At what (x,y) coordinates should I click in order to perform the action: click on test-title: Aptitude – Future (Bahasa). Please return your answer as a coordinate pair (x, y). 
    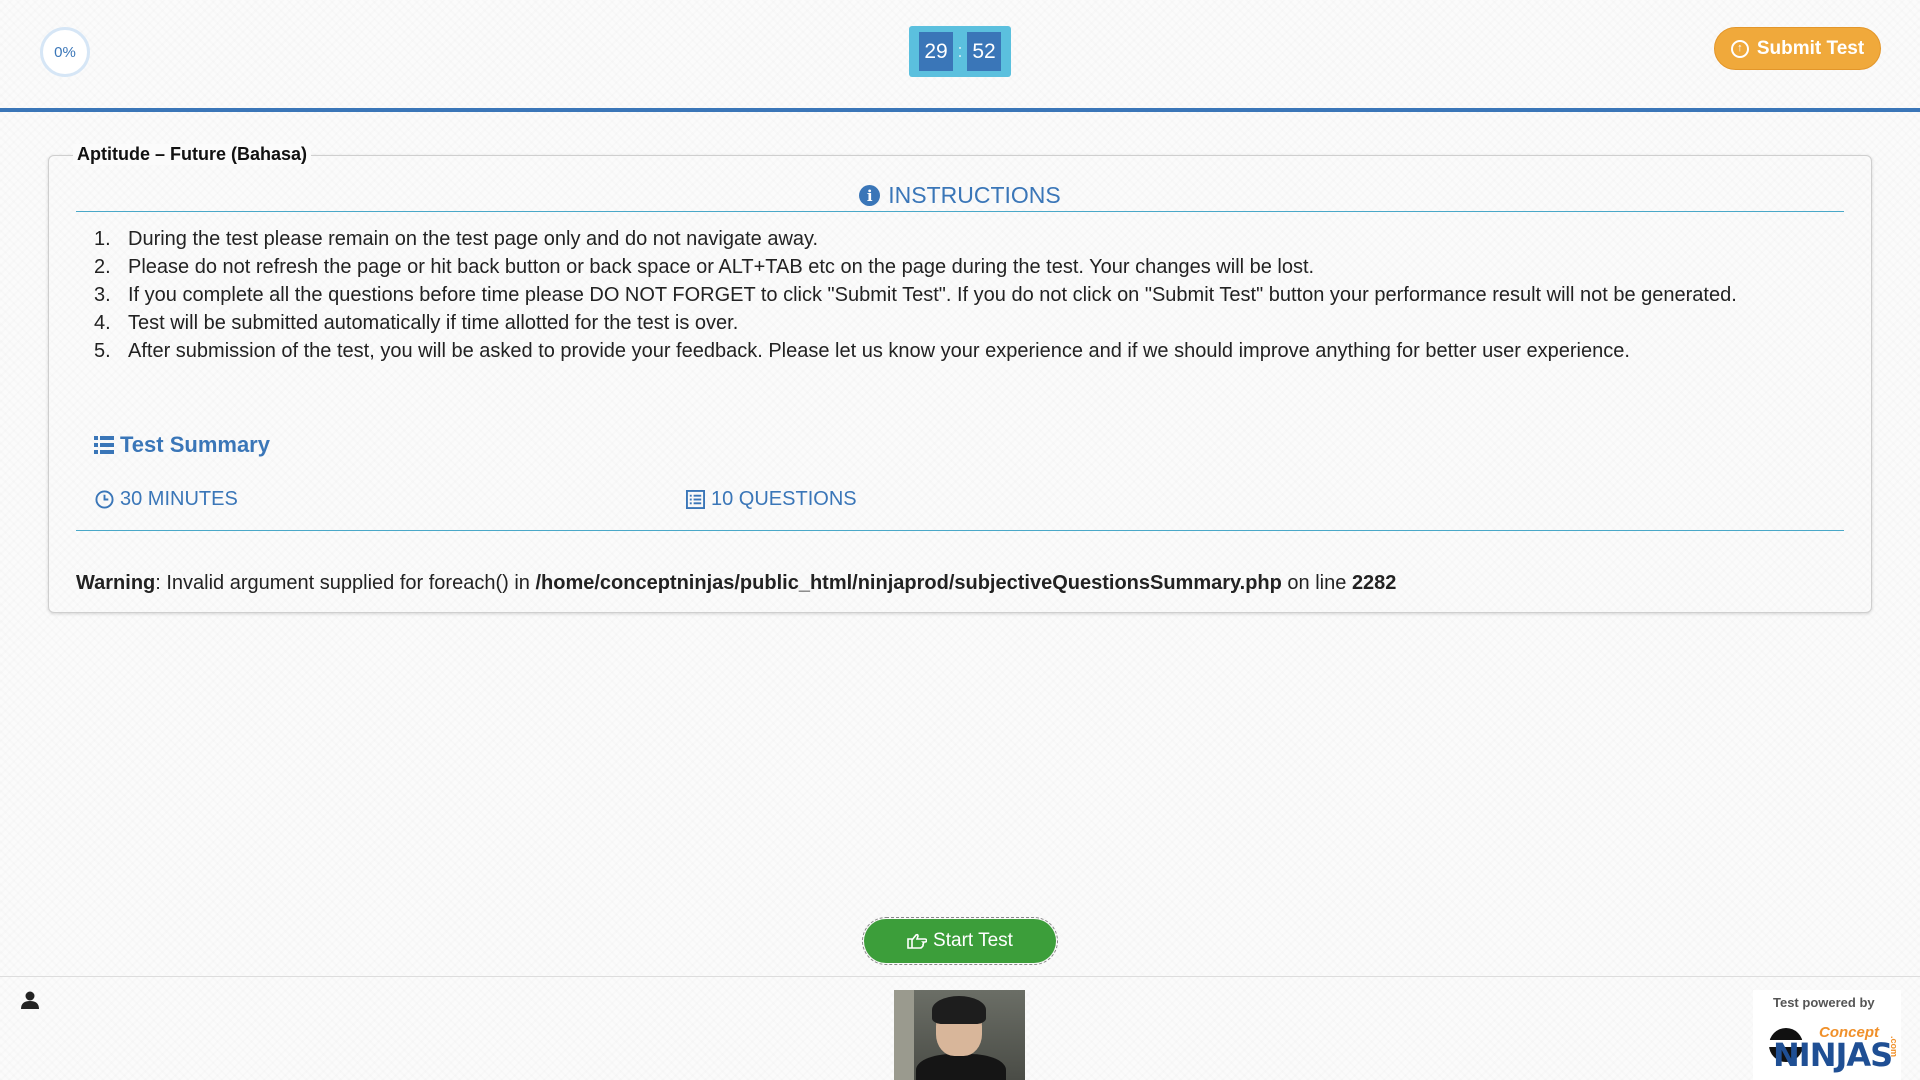
    Looking at the image, I should click on (192, 154).